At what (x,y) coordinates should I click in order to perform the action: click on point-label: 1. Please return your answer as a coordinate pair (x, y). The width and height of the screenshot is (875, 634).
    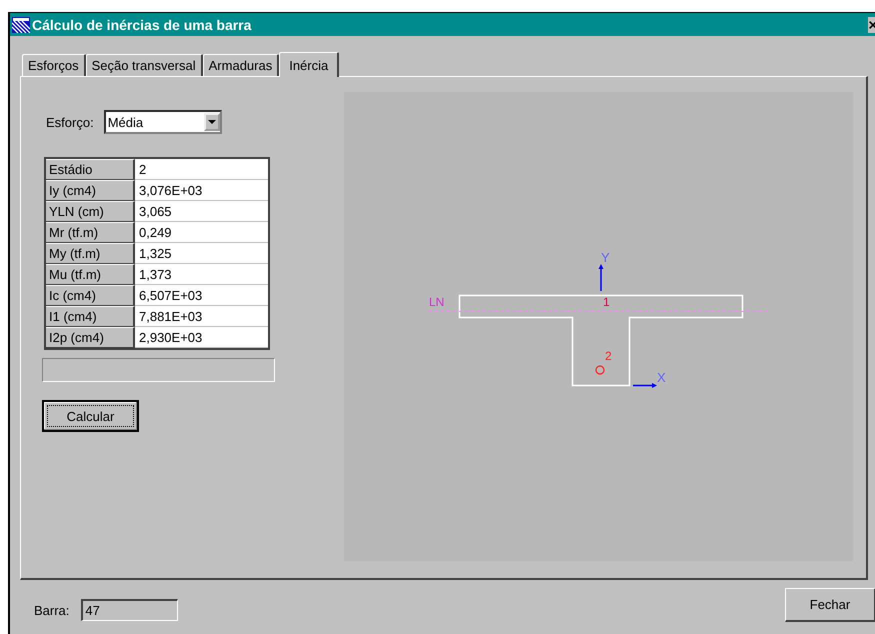
    Looking at the image, I should click on (606, 302).